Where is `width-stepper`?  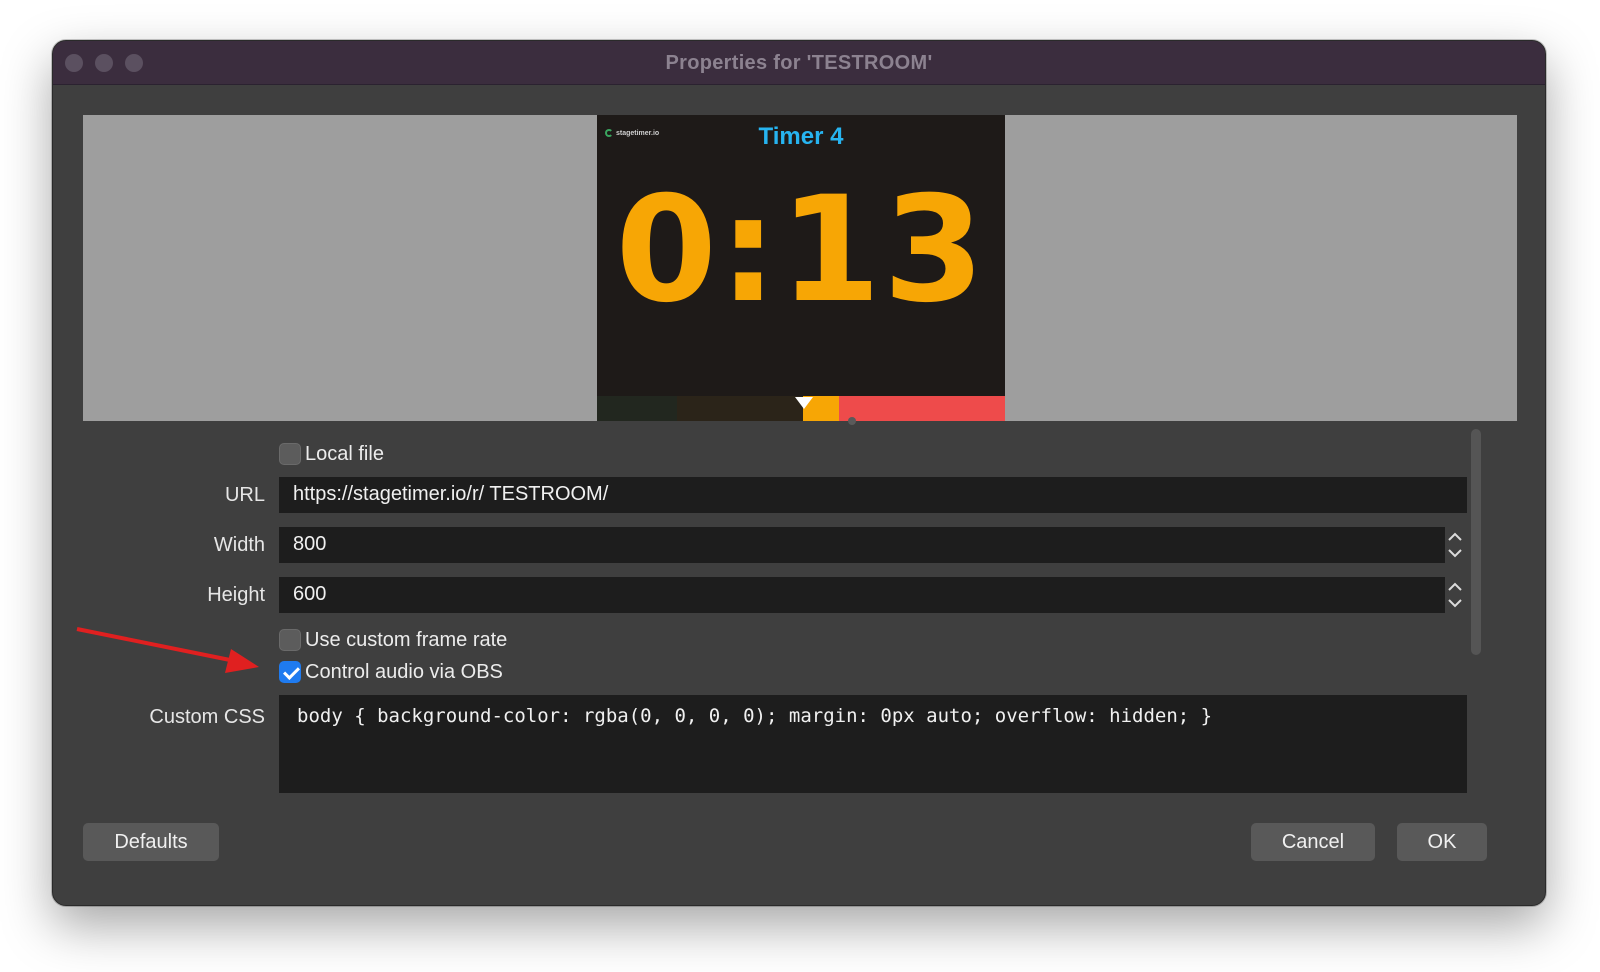
width-stepper is located at coordinates (1456, 545).